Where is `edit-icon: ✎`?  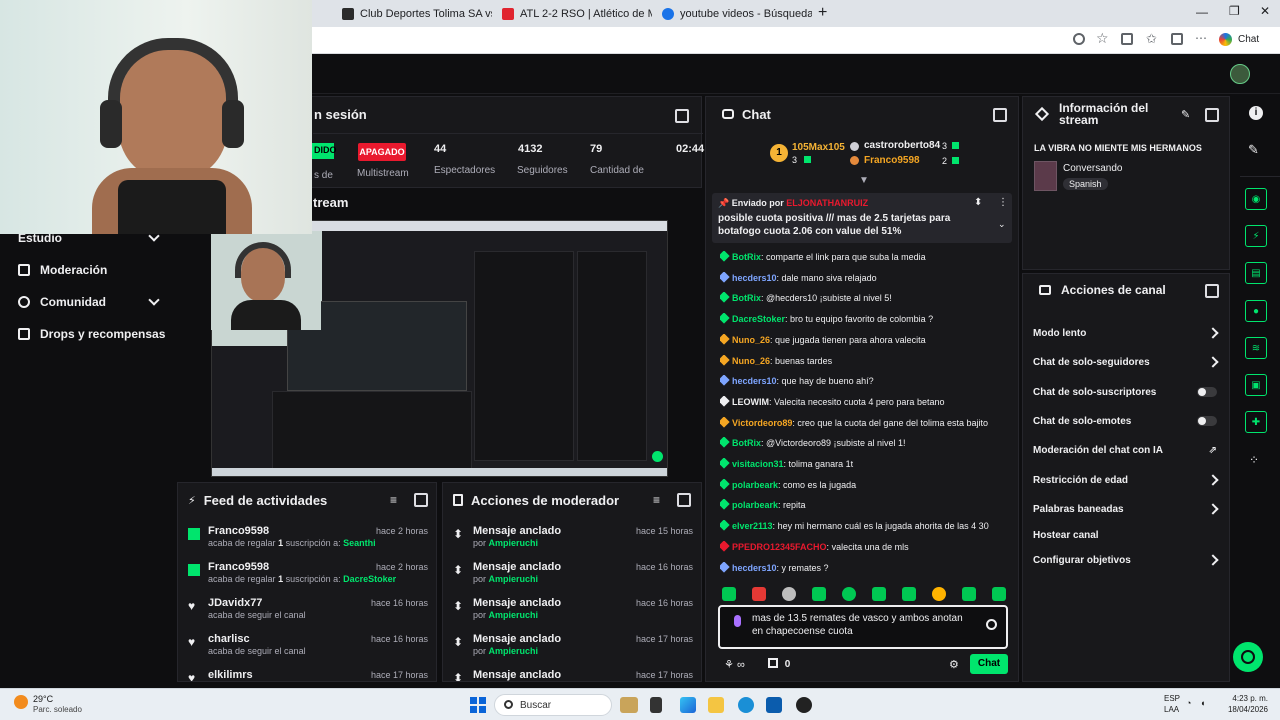 edit-icon: ✎ is located at coordinates (1185, 114).